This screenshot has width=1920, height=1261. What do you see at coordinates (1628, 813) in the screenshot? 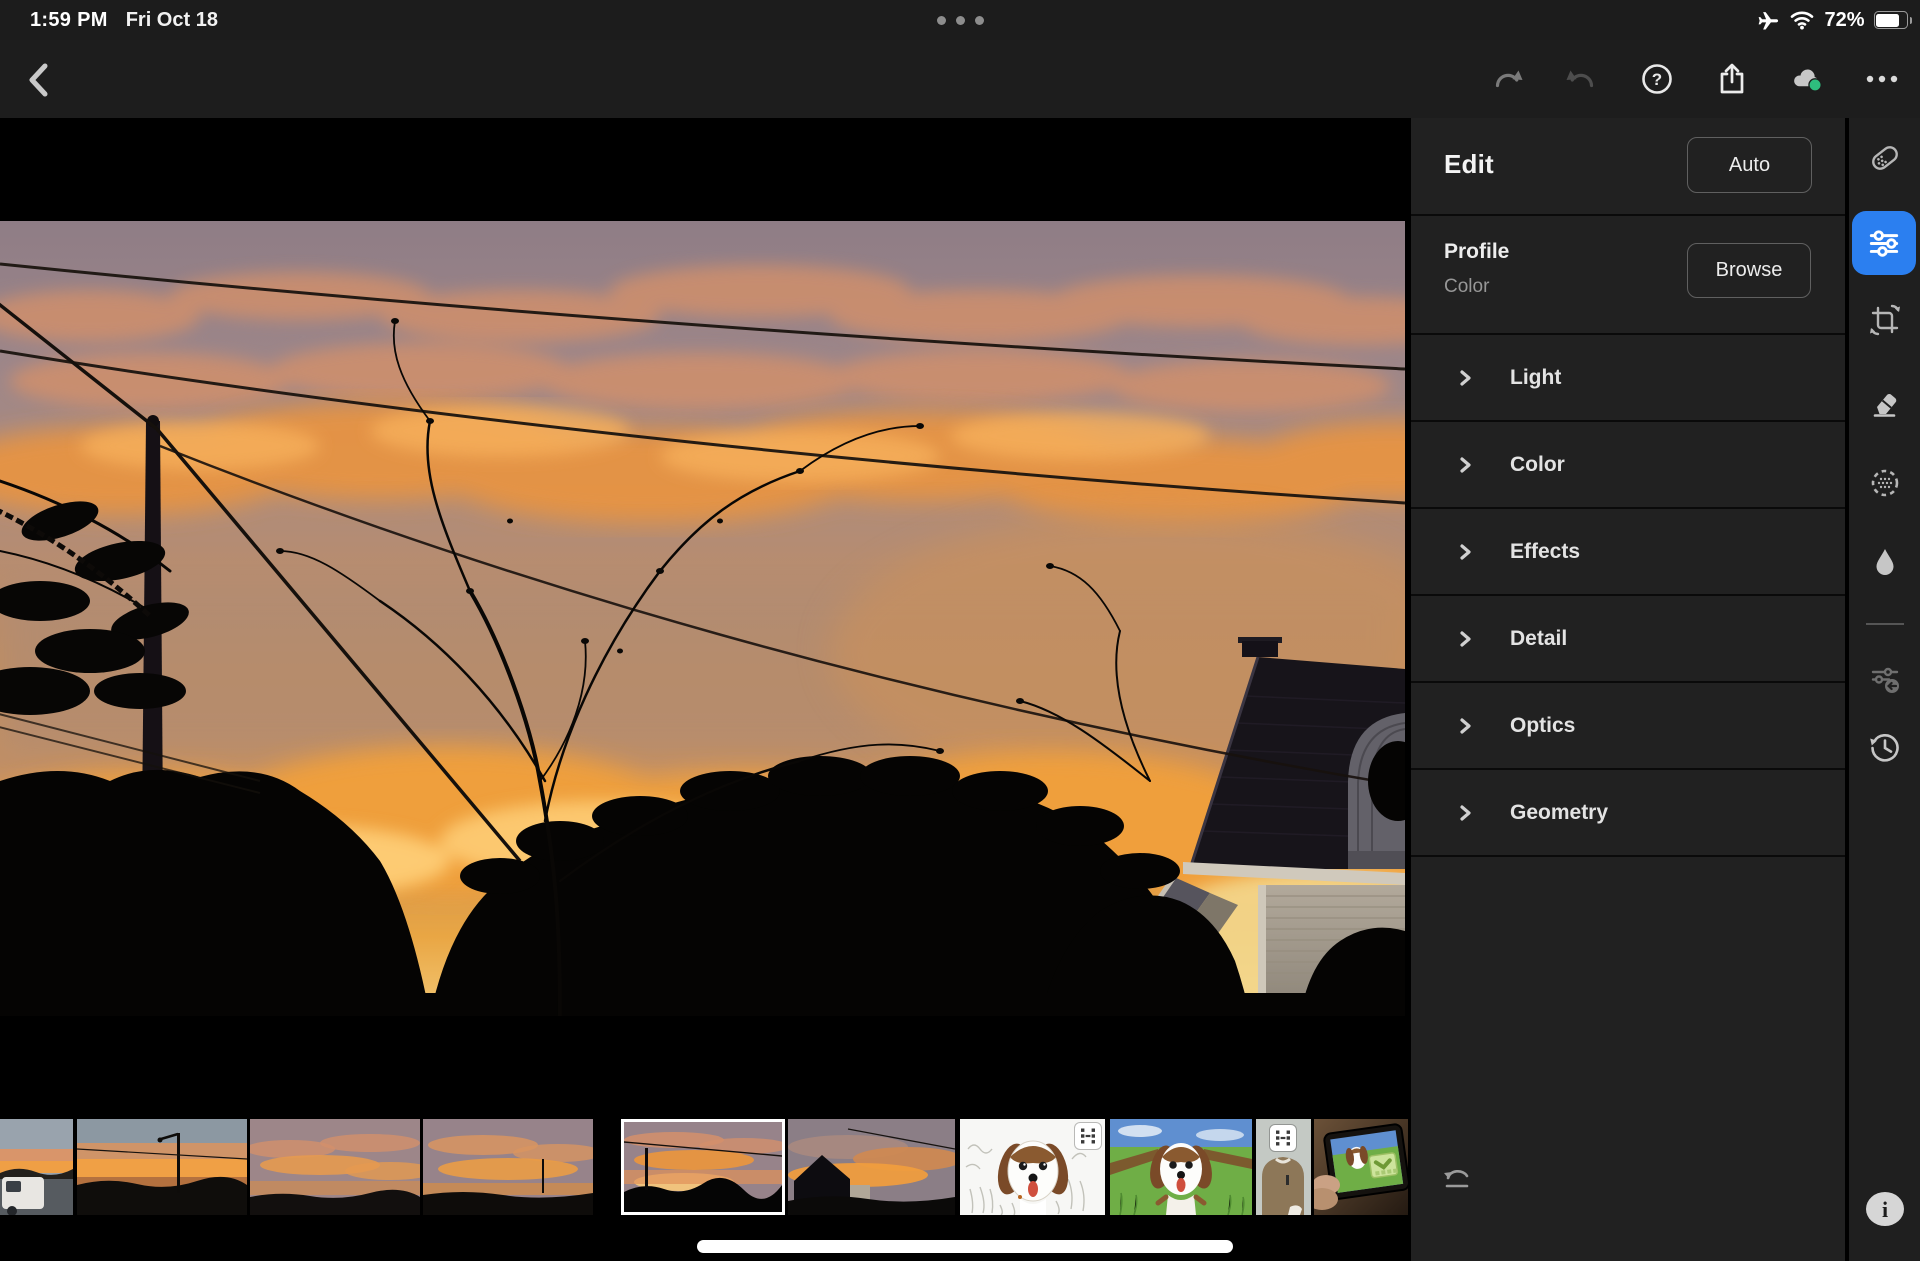
I see `section-row-geometry: Geometry` at bounding box center [1628, 813].